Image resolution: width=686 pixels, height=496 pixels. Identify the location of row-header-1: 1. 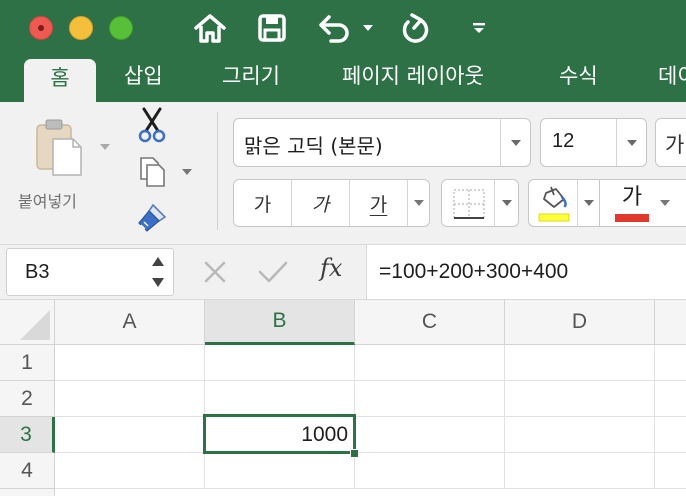
(27, 363).